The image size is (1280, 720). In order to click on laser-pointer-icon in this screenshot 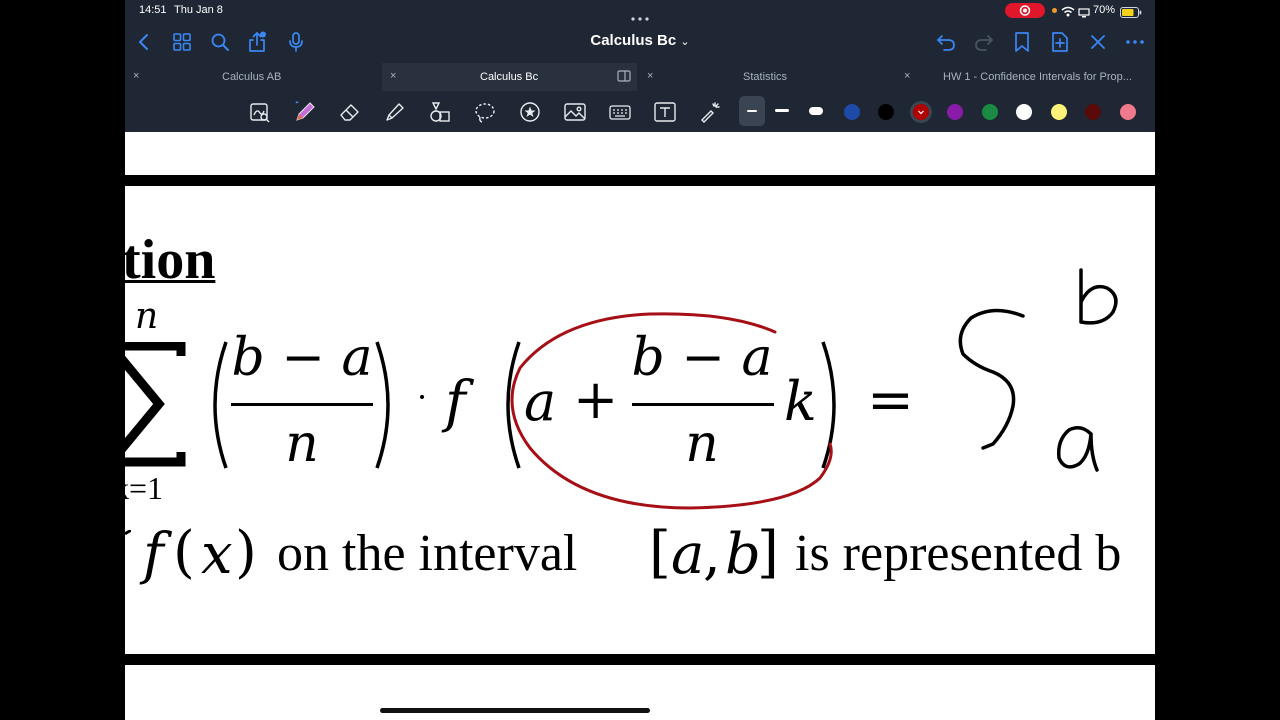, I will do `click(710, 112)`.